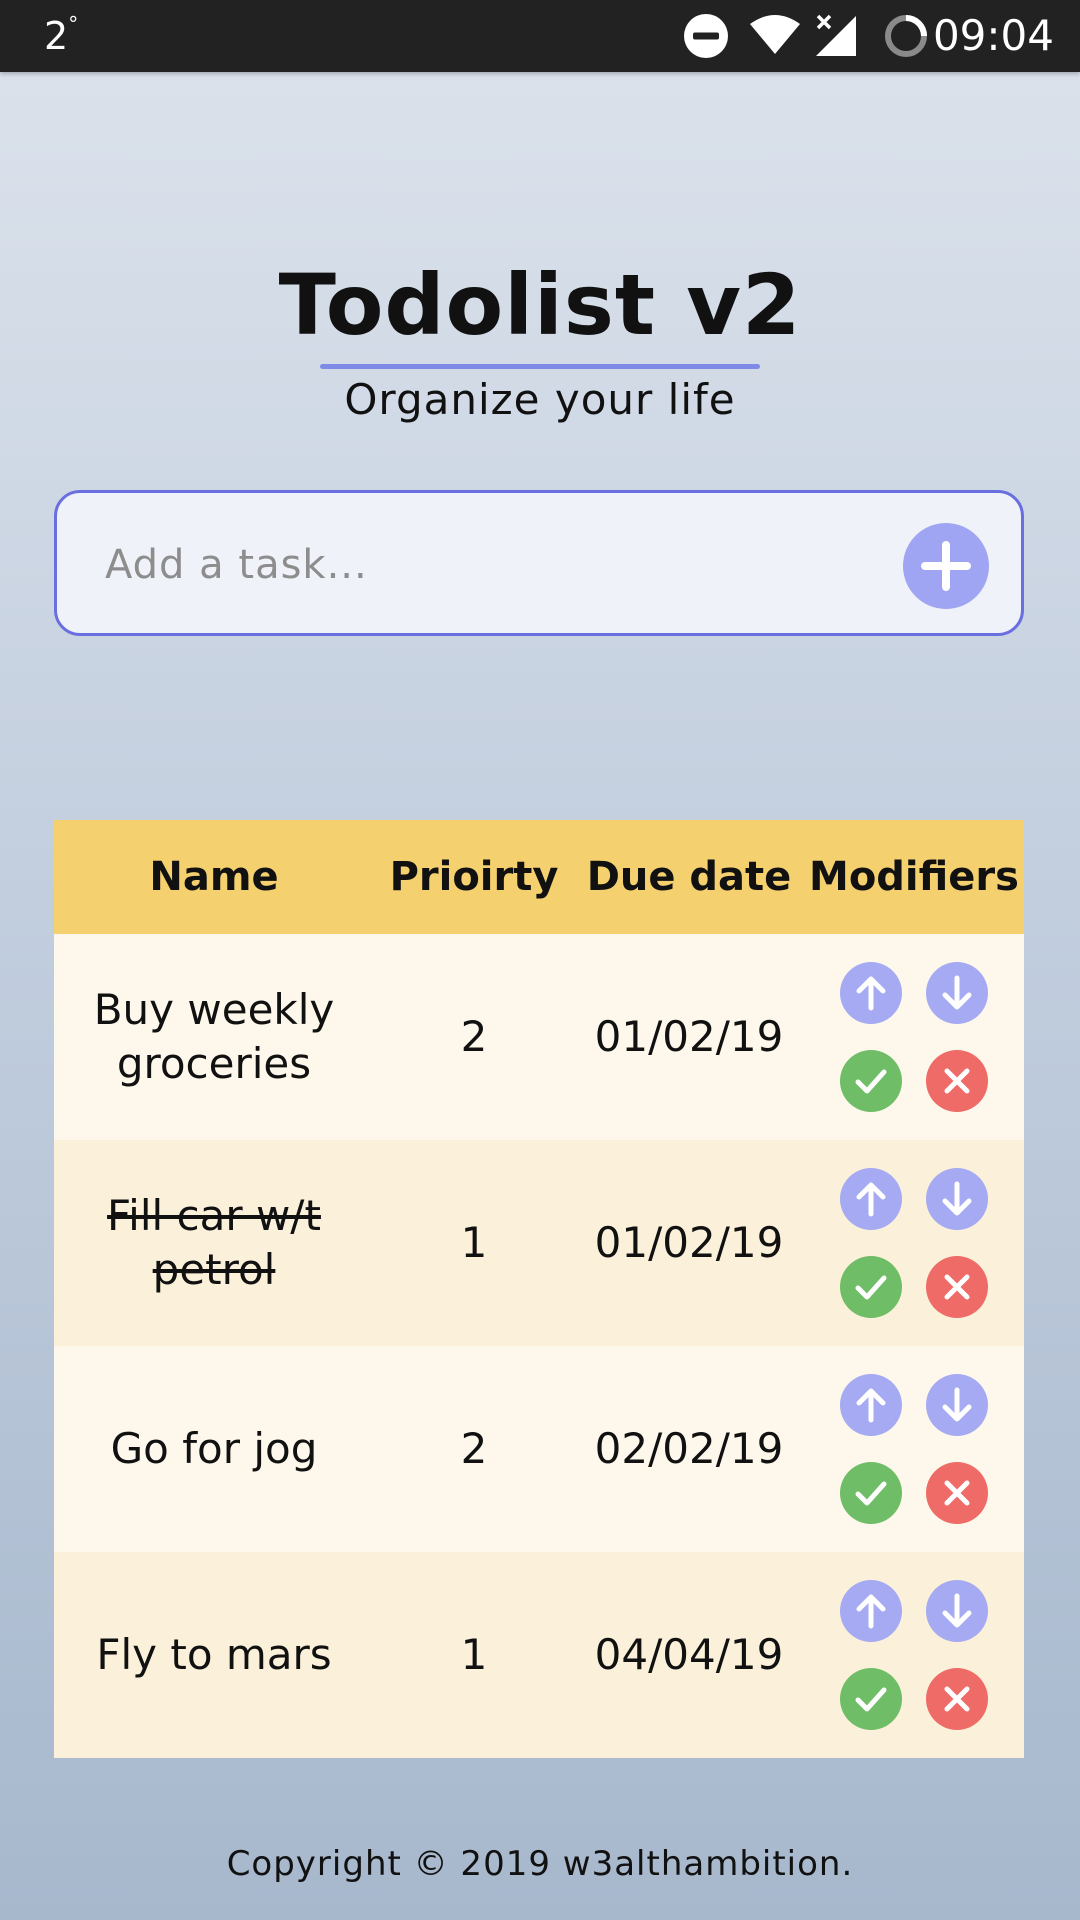 The image size is (1080, 1920). Describe the element at coordinates (914, 877) in the screenshot. I see `header-modifiers: Modifiers` at that location.